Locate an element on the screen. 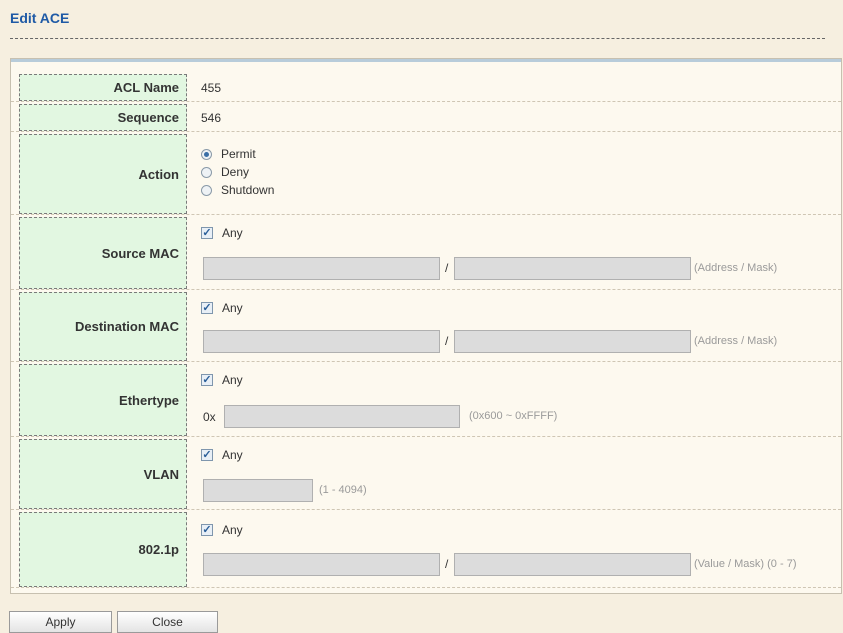  vlan-any-label: Any is located at coordinates (232, 455).